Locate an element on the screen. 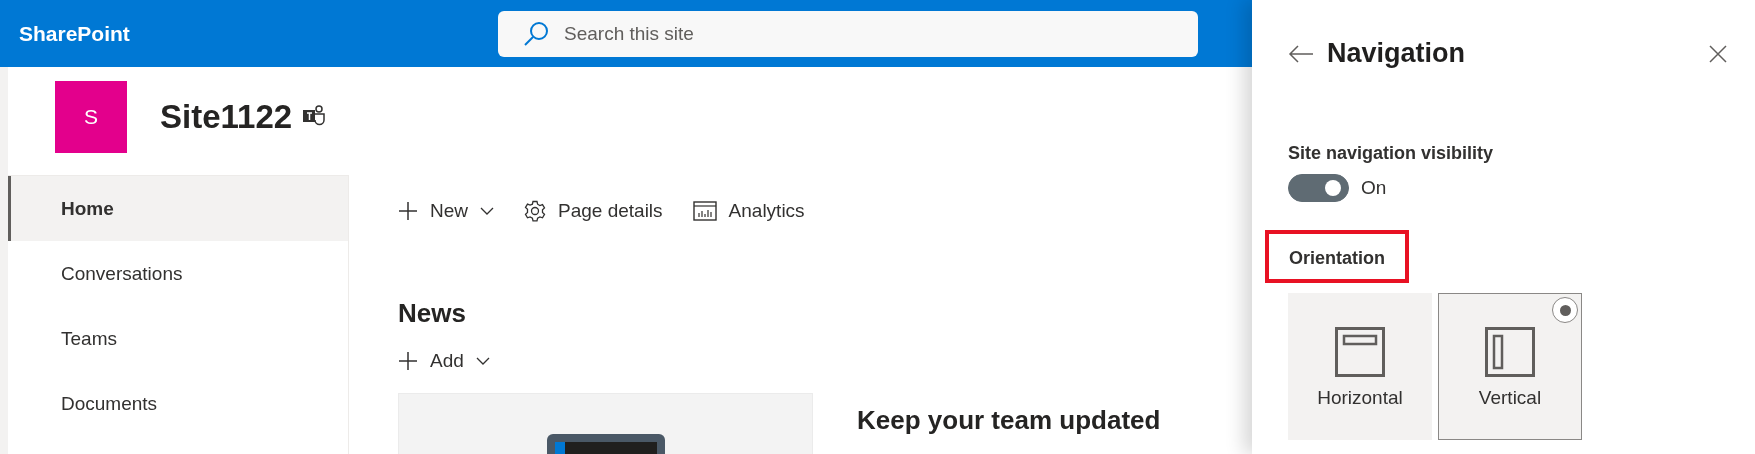 This screenshot has height=454, width=1755. site-logo: S is located at coordinates (91, 117).